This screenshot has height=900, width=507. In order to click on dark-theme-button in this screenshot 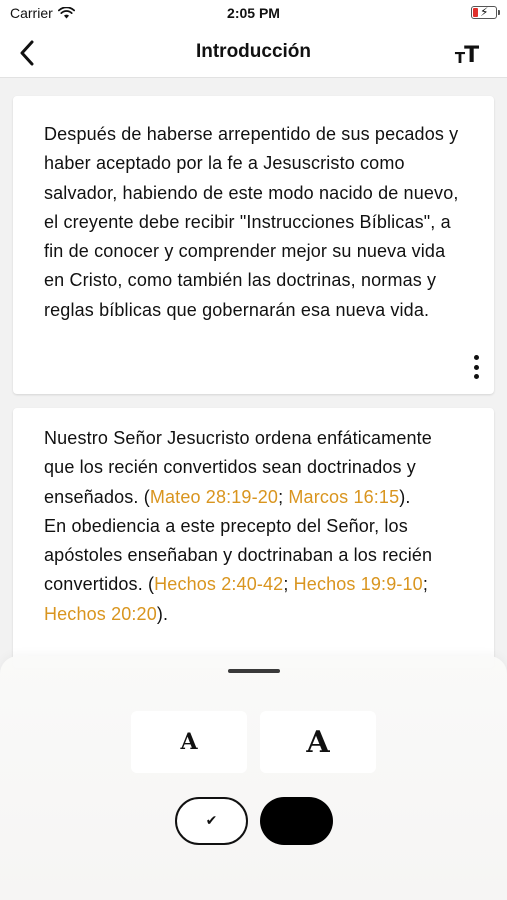, I will do `click(296, 821)`.